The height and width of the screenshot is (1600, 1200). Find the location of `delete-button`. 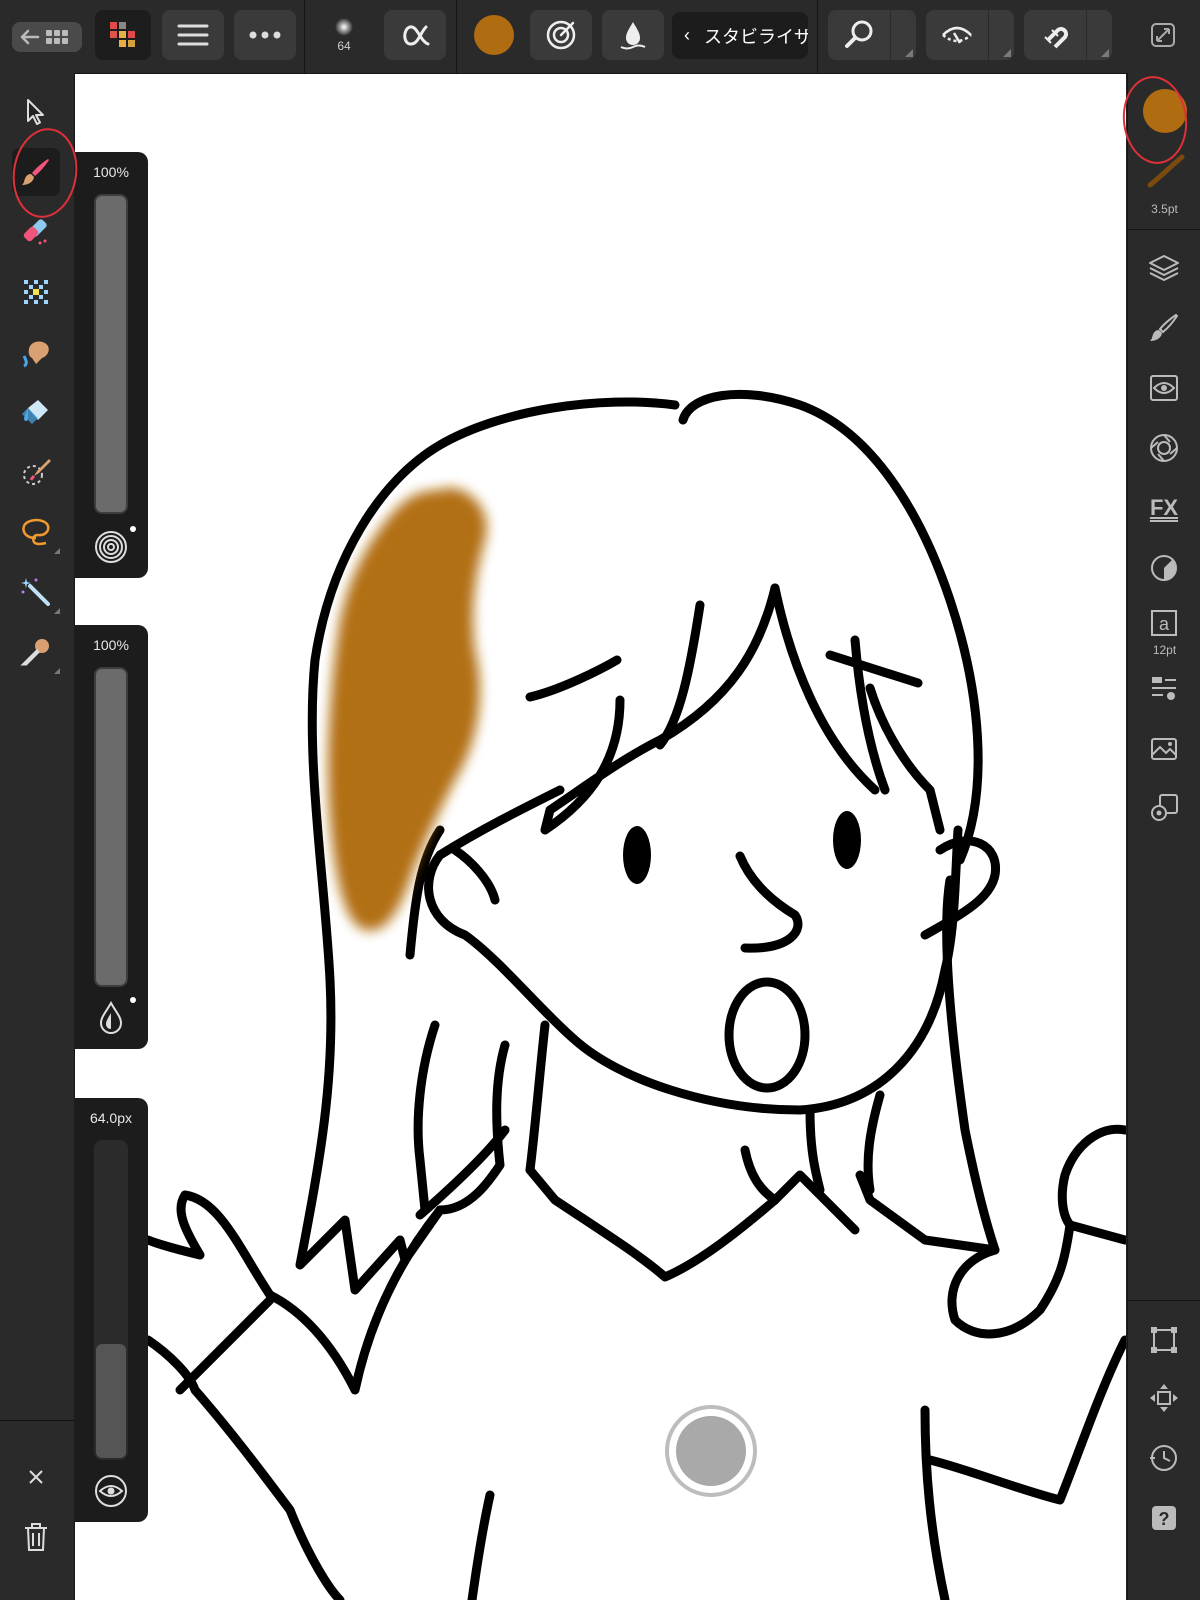

delete-button is located at coordinates (36, 1537).